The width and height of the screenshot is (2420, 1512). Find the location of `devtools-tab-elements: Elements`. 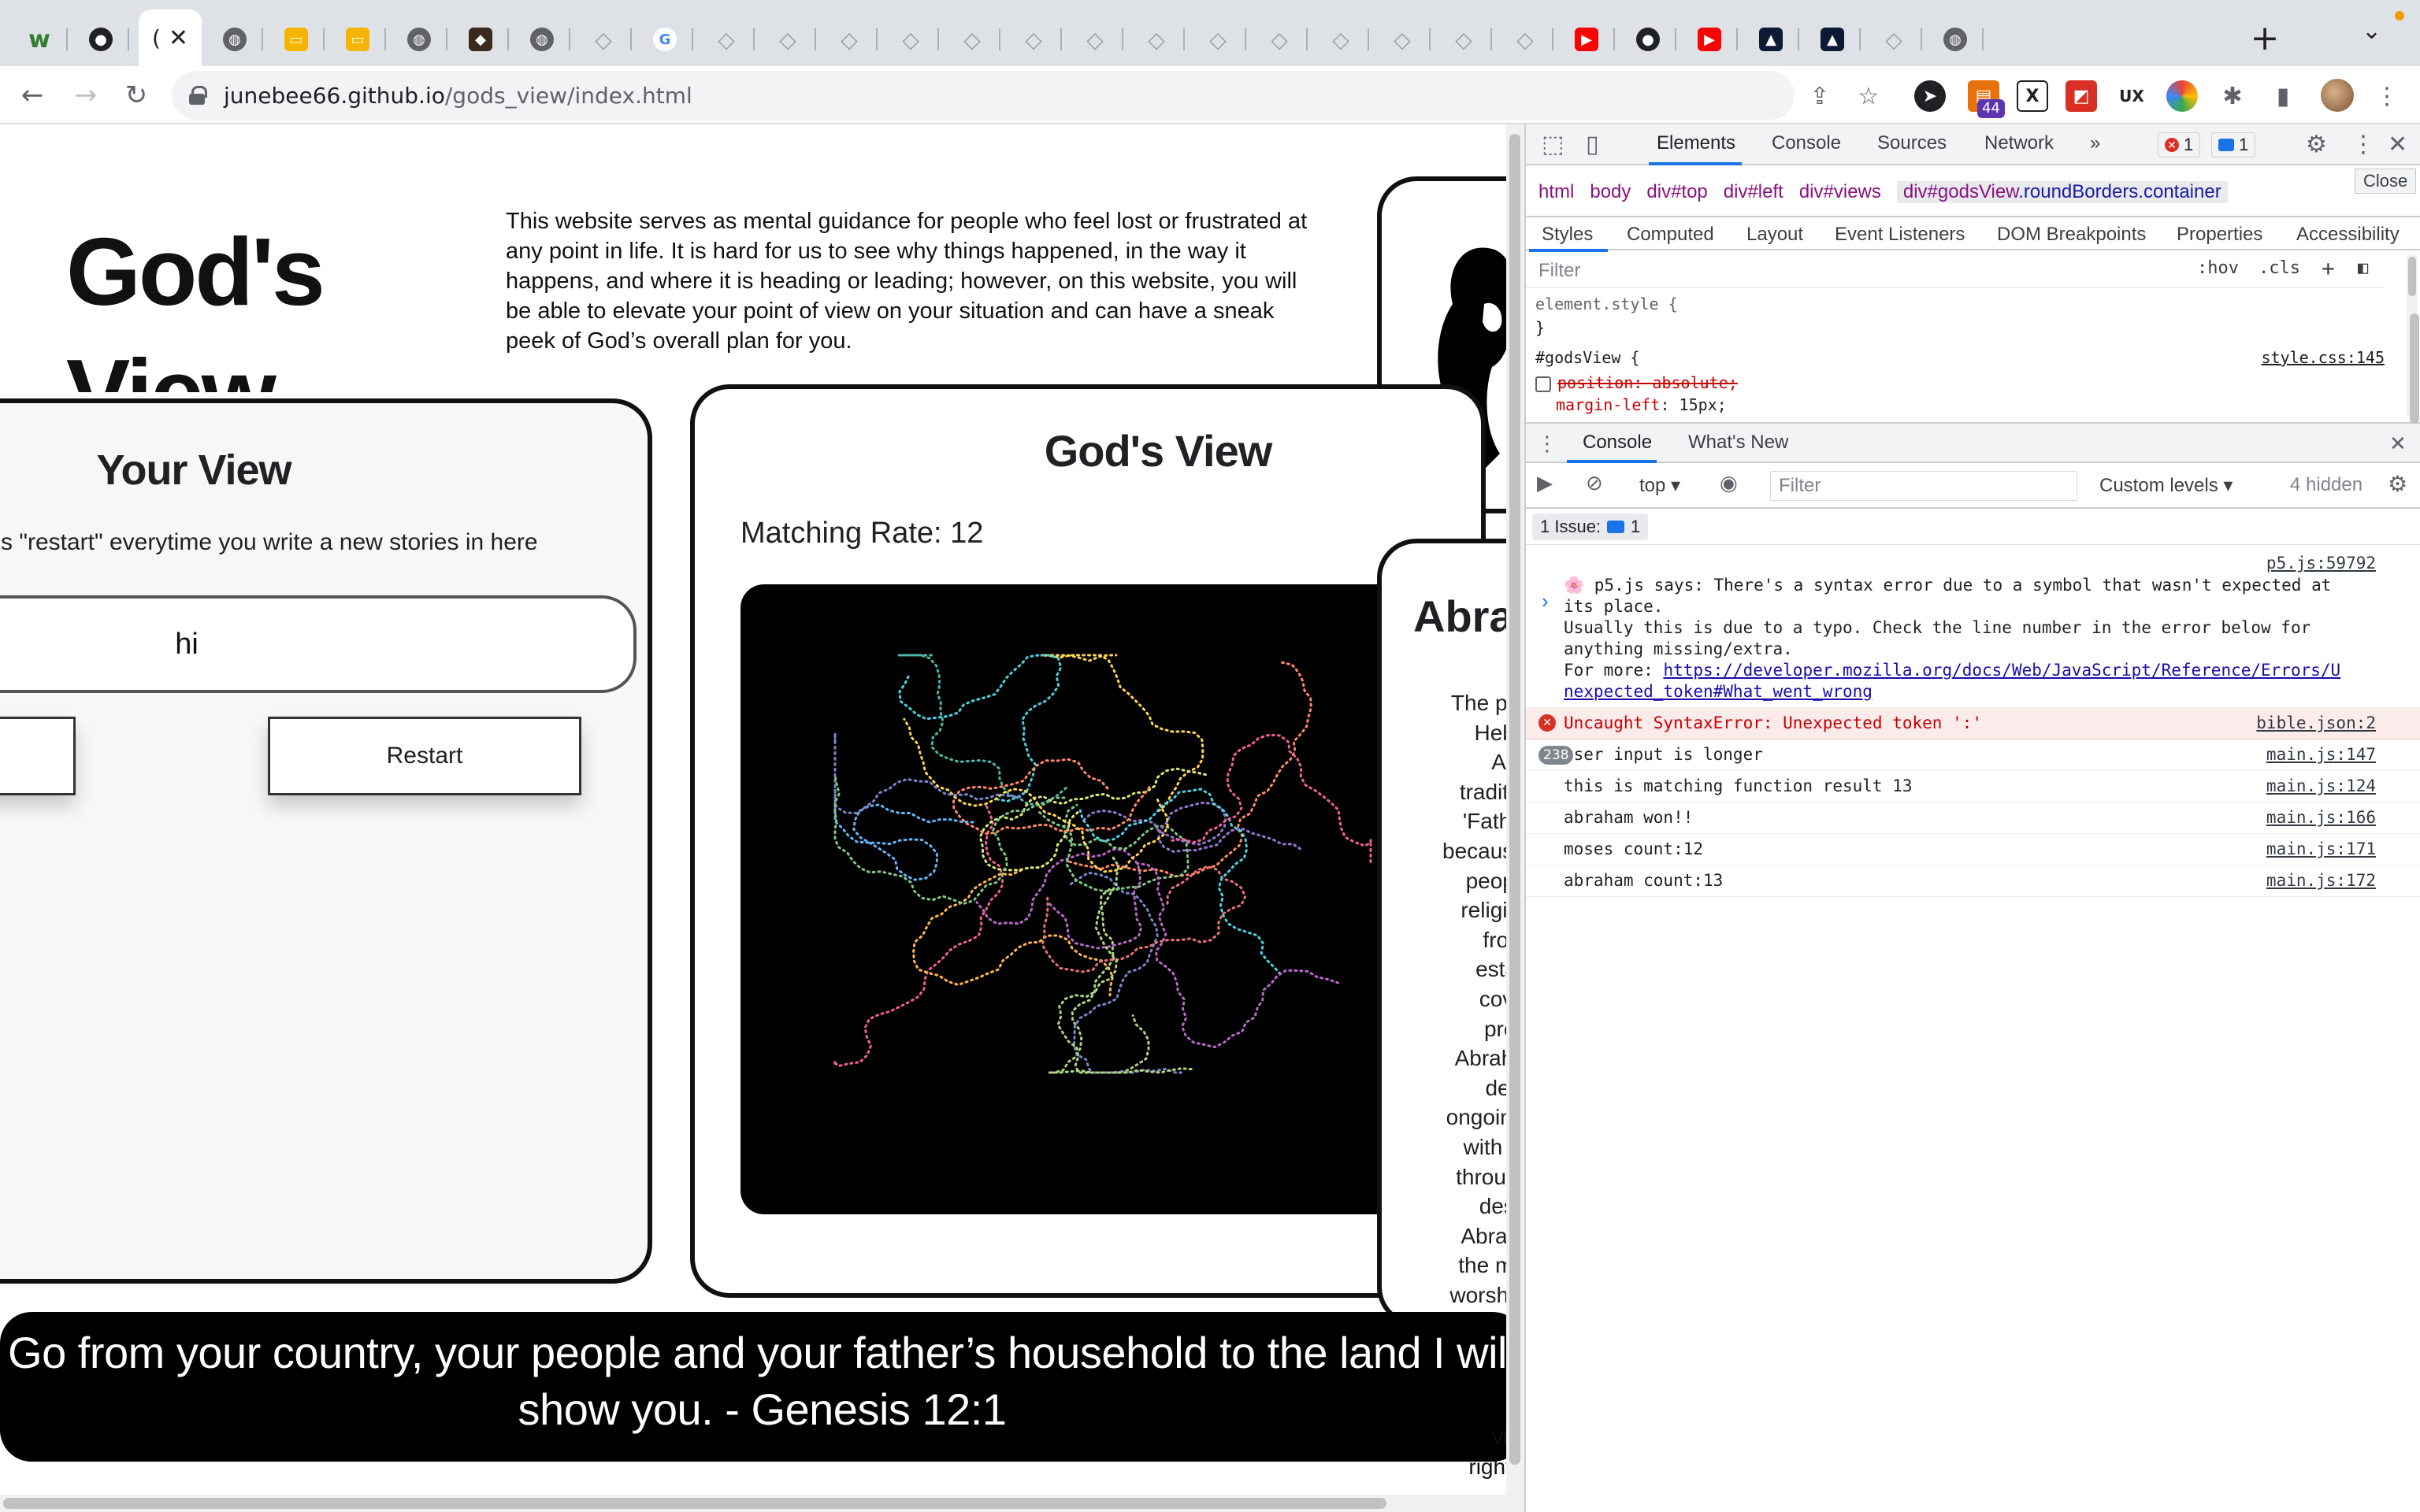

devtools-tab-elements: Elements is located at coordinates (1696, 143).